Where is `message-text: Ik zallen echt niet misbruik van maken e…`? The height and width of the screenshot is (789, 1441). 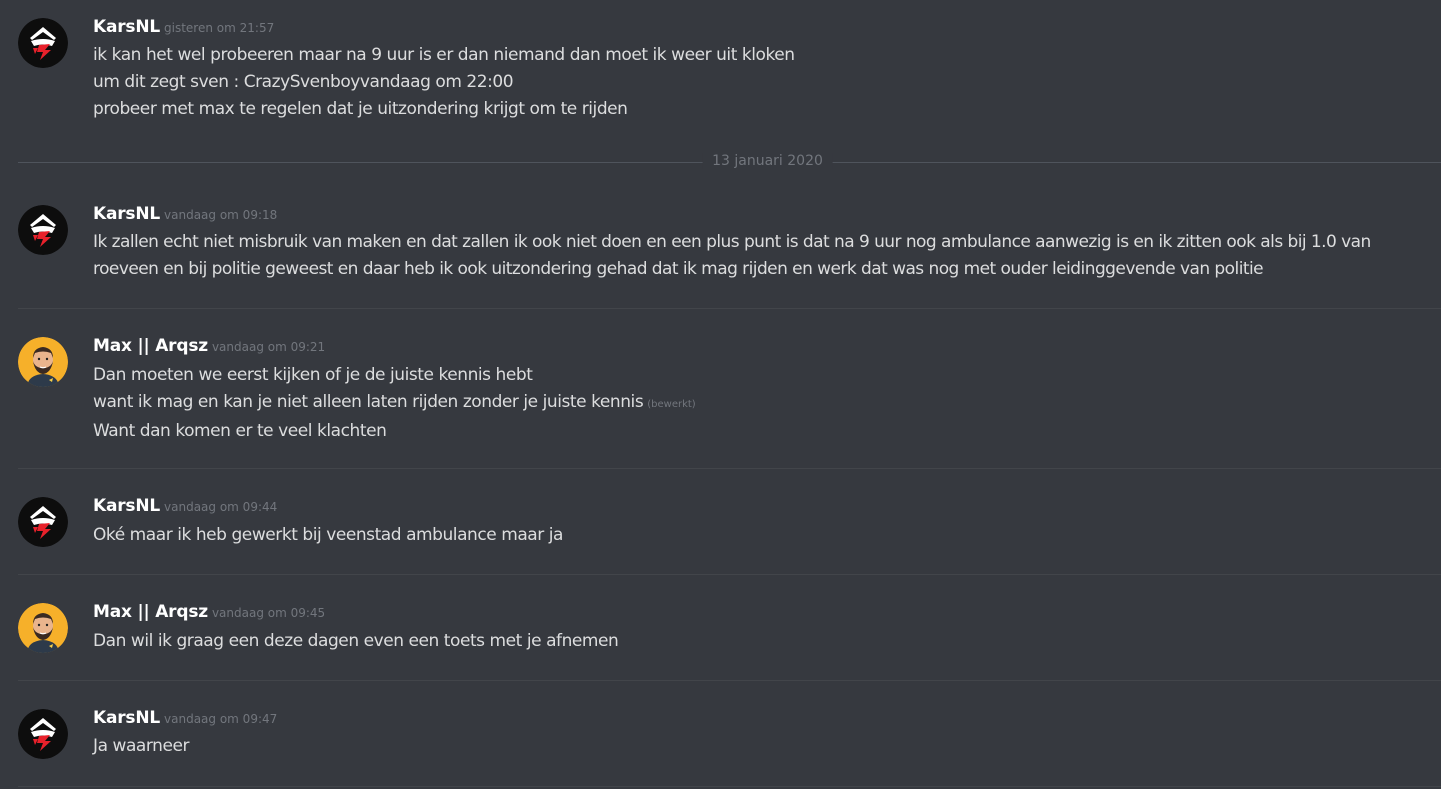 message-text: Ik zallen echt niet misbruik van maken e… is located at coordinates (732, 255).